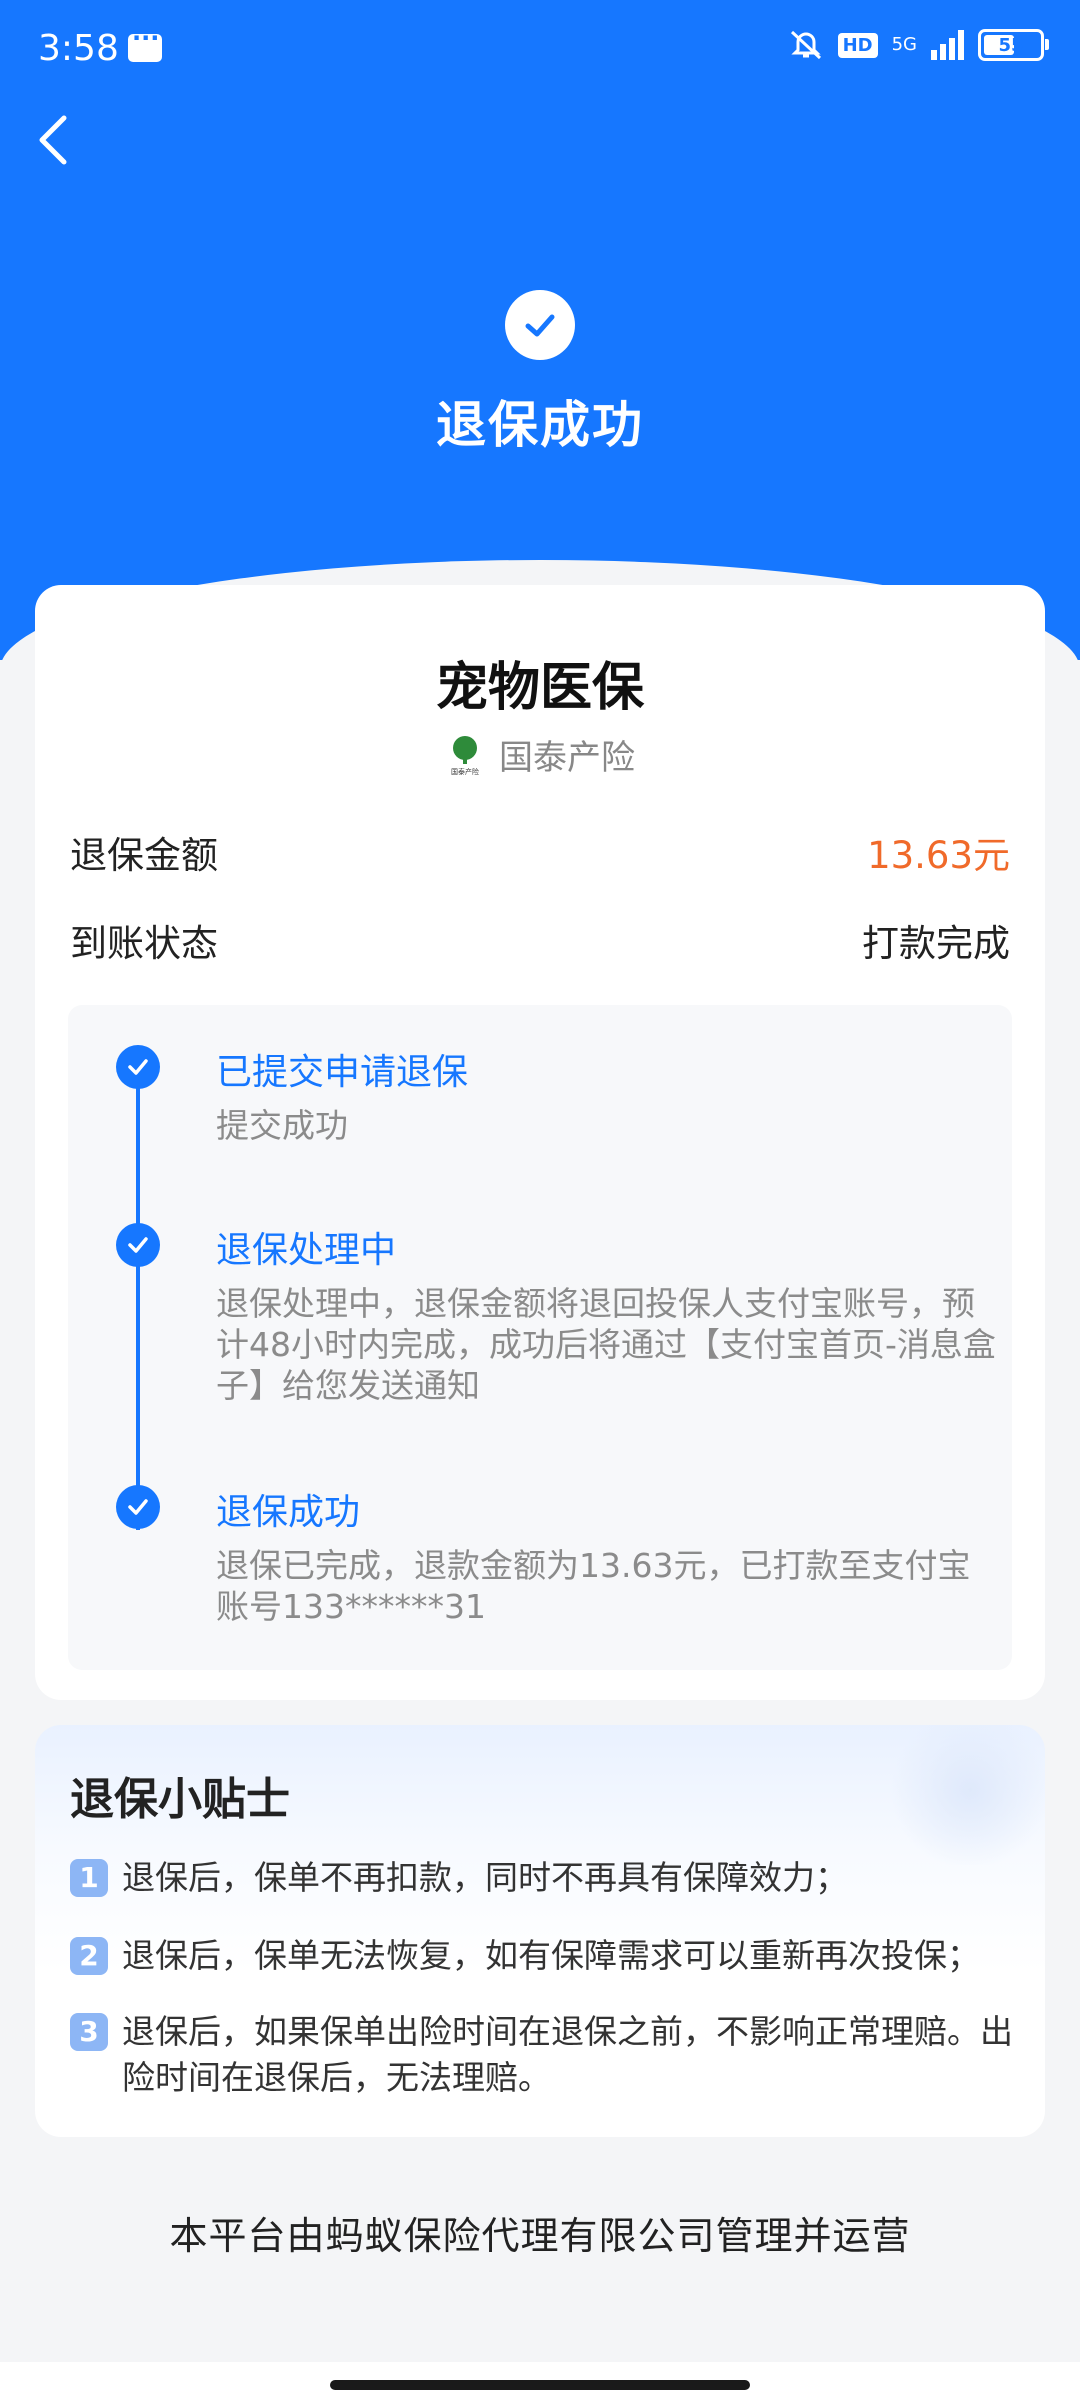  Describe the element at coordinates (805, 45) in the screenshot. I see `mute-icon` at that location.